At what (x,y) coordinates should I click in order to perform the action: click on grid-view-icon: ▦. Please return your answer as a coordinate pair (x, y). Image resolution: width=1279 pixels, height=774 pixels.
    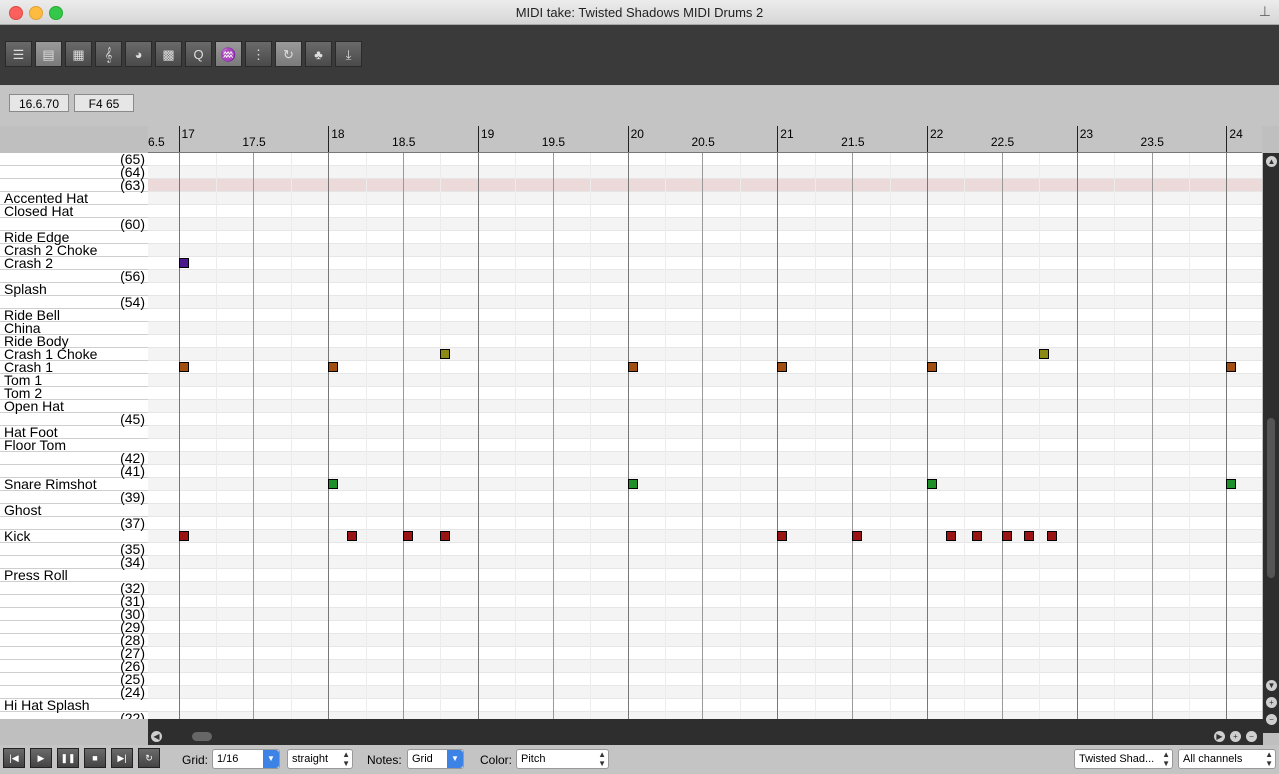
    Looking at the image, I should click on (78, 54).